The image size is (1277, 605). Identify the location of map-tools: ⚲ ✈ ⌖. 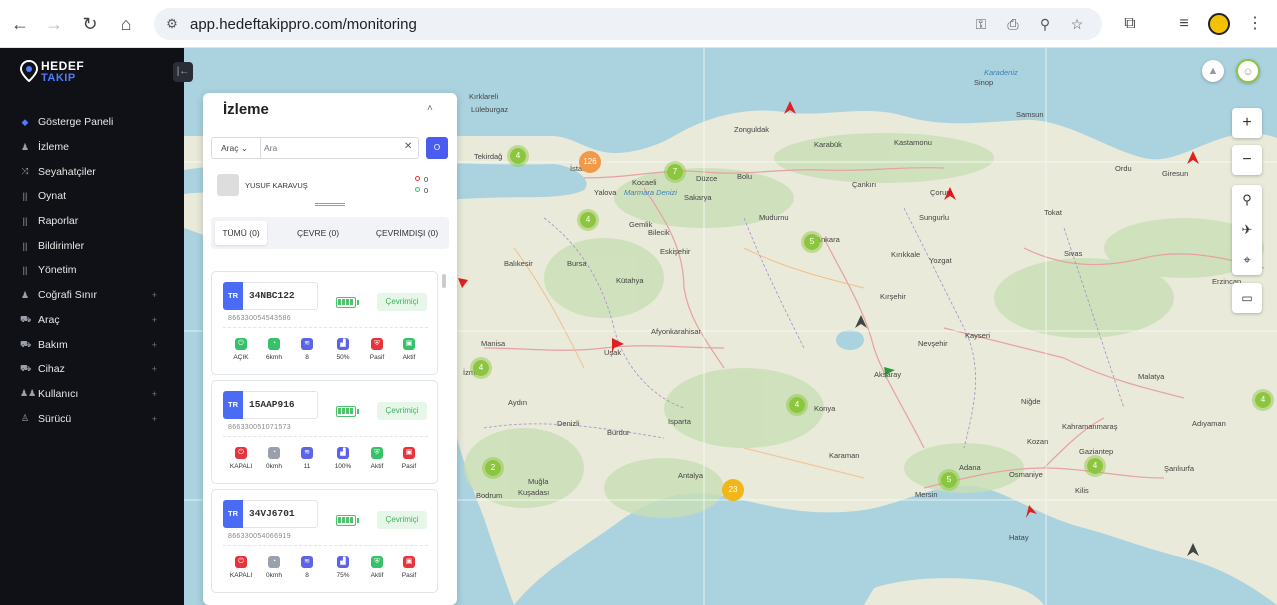
(1247, 230).